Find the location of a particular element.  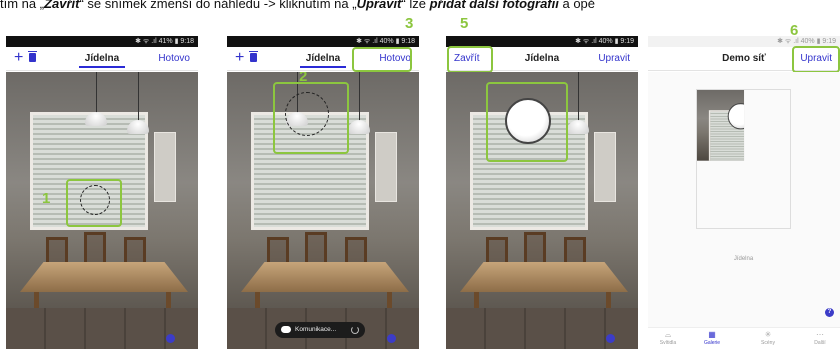

status-bar: ✱ ᯤ .ıl 41% ▮ 9:18 is located at coordinates (102, 41).